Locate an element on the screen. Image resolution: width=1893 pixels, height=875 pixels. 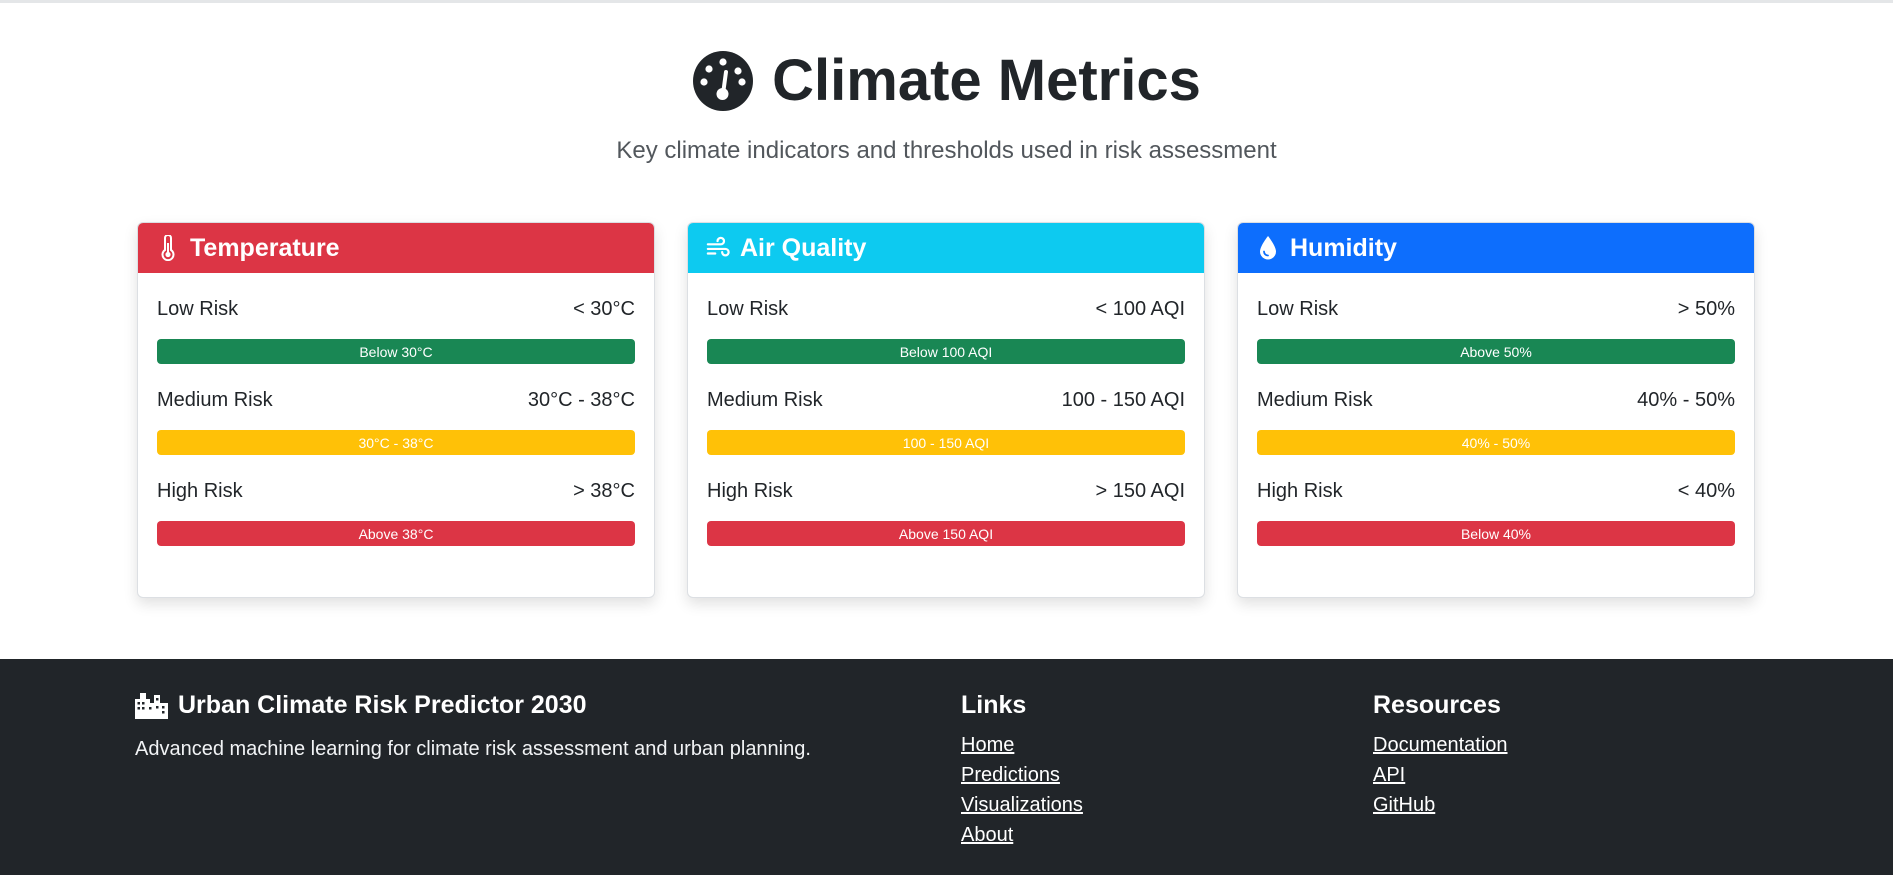
footer-brand: Urban Climate Risk Predictor 2030 is located at coordinates (473, 705).